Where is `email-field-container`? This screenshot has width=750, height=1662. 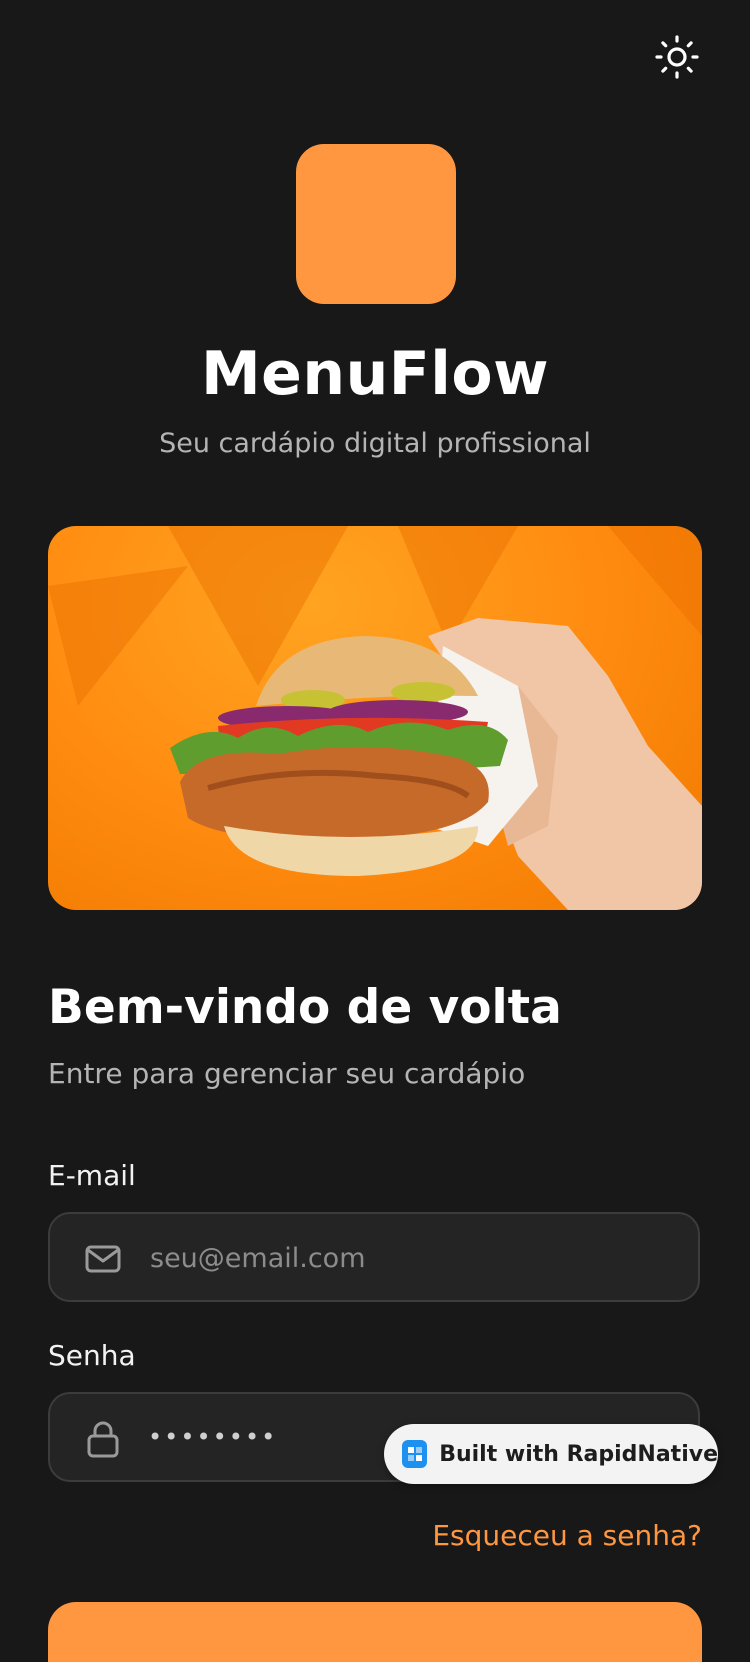 email-field-container is located at coordinates (374, 1257).